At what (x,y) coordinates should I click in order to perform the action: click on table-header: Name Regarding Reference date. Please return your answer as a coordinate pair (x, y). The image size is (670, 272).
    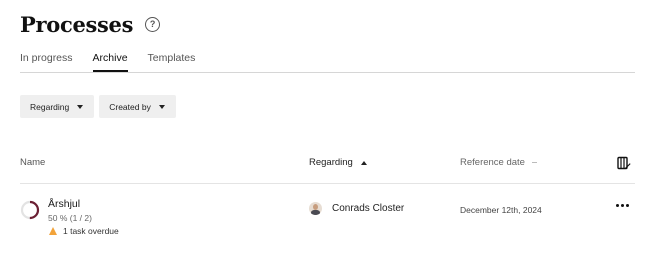
    Looking at the image, I should click on (327, 167).